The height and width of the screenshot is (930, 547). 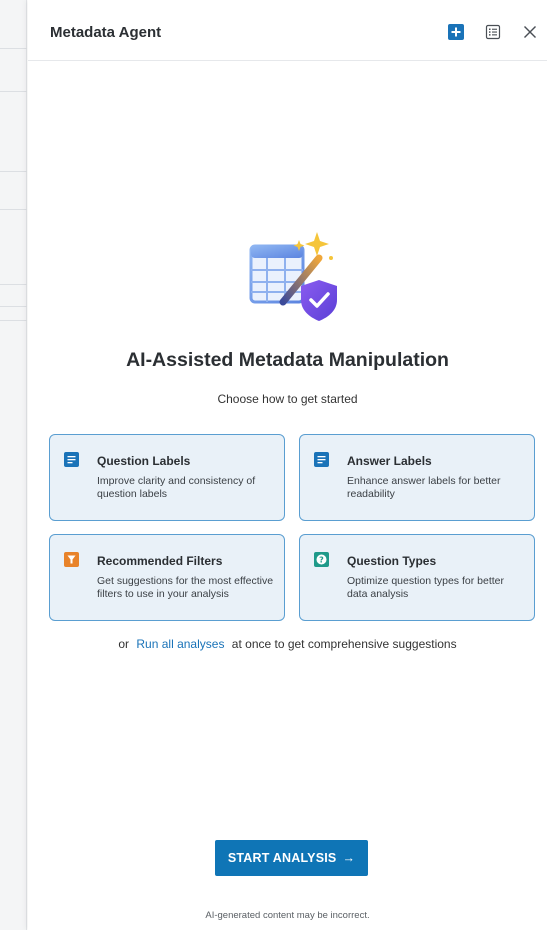 What do you see at coordinates (389, 461) in the screenshot?
I see `card-title: Answer Labels` at bounding box center [389, 461].